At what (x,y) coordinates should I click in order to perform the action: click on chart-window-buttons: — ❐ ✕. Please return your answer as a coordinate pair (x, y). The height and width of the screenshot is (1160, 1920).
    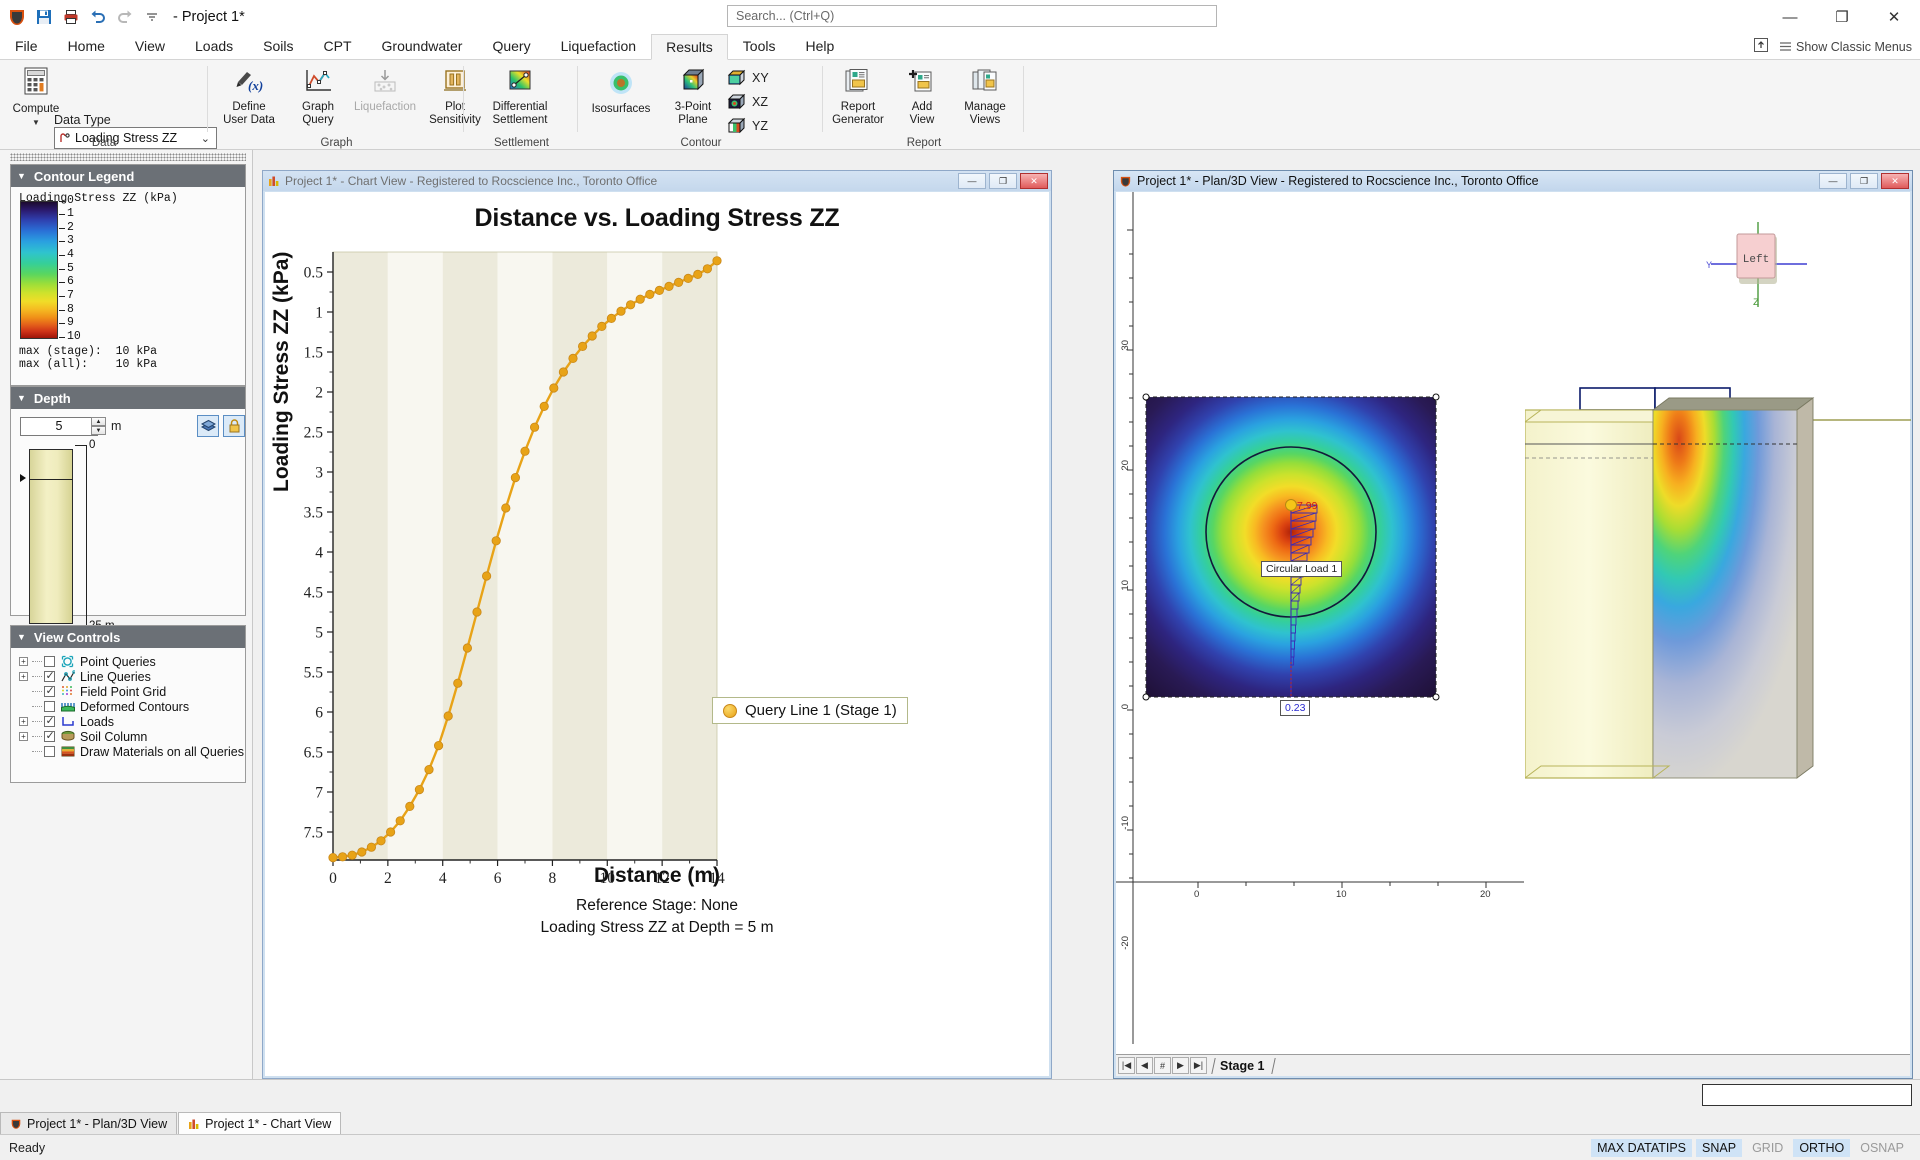
    Looking at the image, I should click on (1003, 181).